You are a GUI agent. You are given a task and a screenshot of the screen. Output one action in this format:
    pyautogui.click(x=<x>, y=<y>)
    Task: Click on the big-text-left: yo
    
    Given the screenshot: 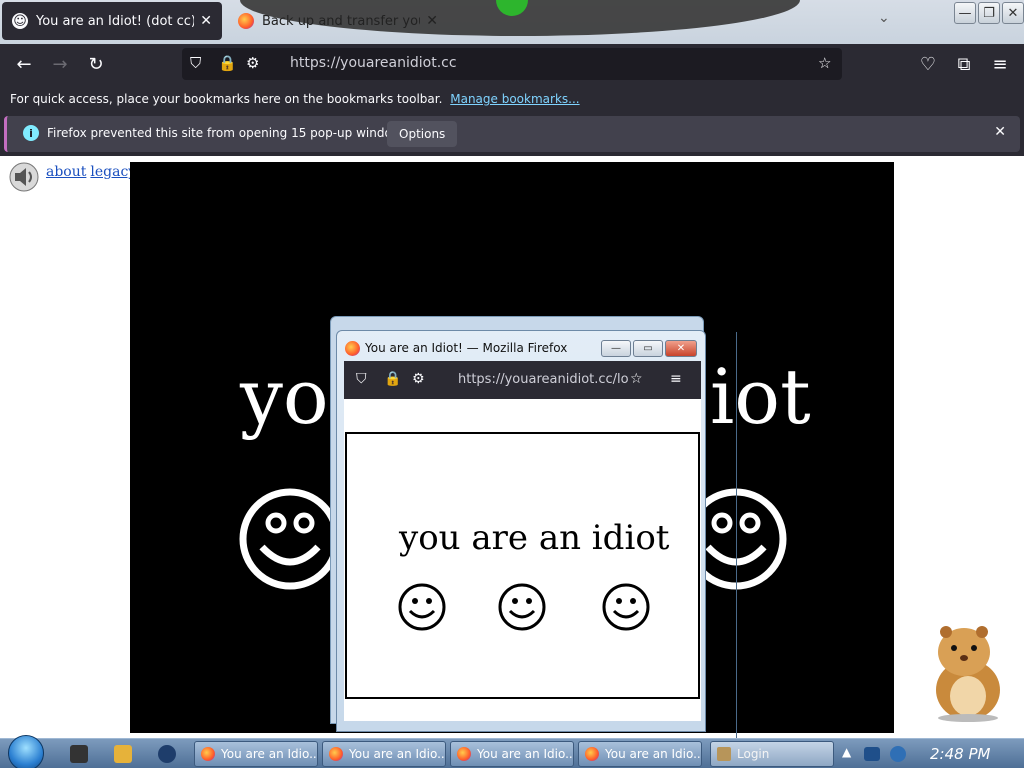 What is the action you would take?
    pyautogui.click(x=284, y=396)
    